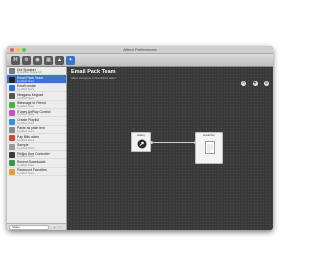 This screenshot has height=280, width=320. I want to click on workflow-description: Allow everyone in the Alfred team, so click(93, 78).